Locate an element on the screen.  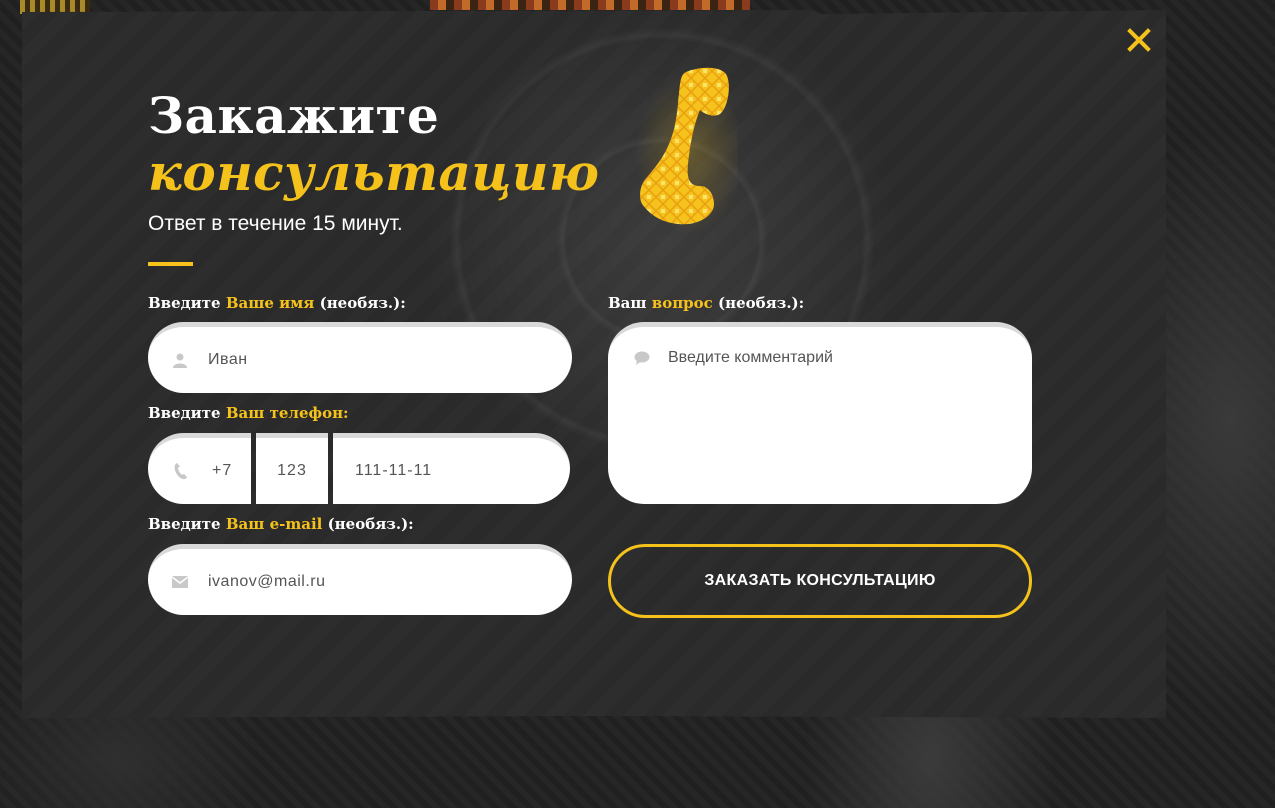
email-input-placeholder: ivanov@mail.ru is located at coordinates (267, 581).